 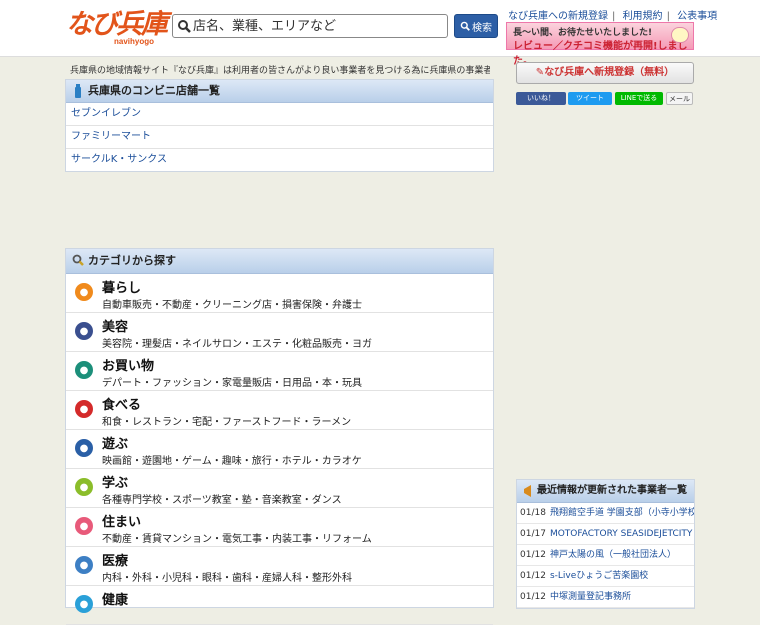 What do you see at coordinates (78, 91) in the screenshot?
I see `bottle-icon` at bounding box center [78, 91].